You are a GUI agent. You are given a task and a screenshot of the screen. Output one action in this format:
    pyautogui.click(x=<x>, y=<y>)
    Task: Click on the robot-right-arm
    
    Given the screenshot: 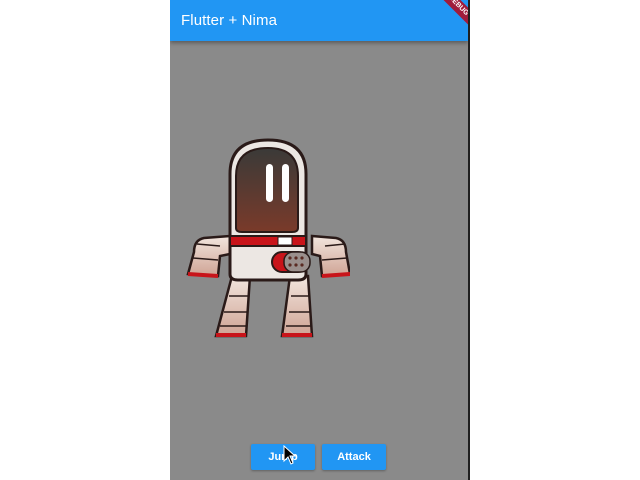 What is the action you would take?
    pyautogui.click(x=330, y=256)
    